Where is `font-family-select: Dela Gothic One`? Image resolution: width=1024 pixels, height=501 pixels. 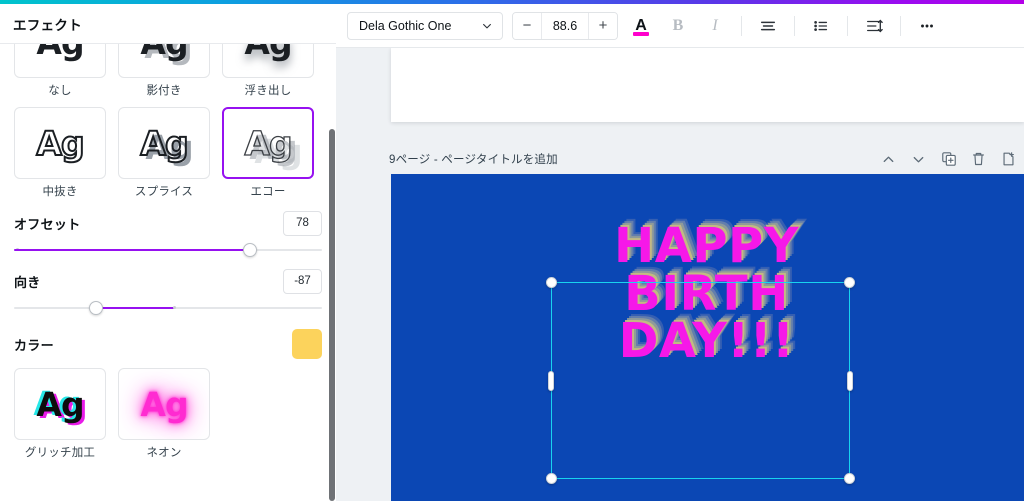
font-family-select: Dela Gothic One is located at coordinates (425, 25).